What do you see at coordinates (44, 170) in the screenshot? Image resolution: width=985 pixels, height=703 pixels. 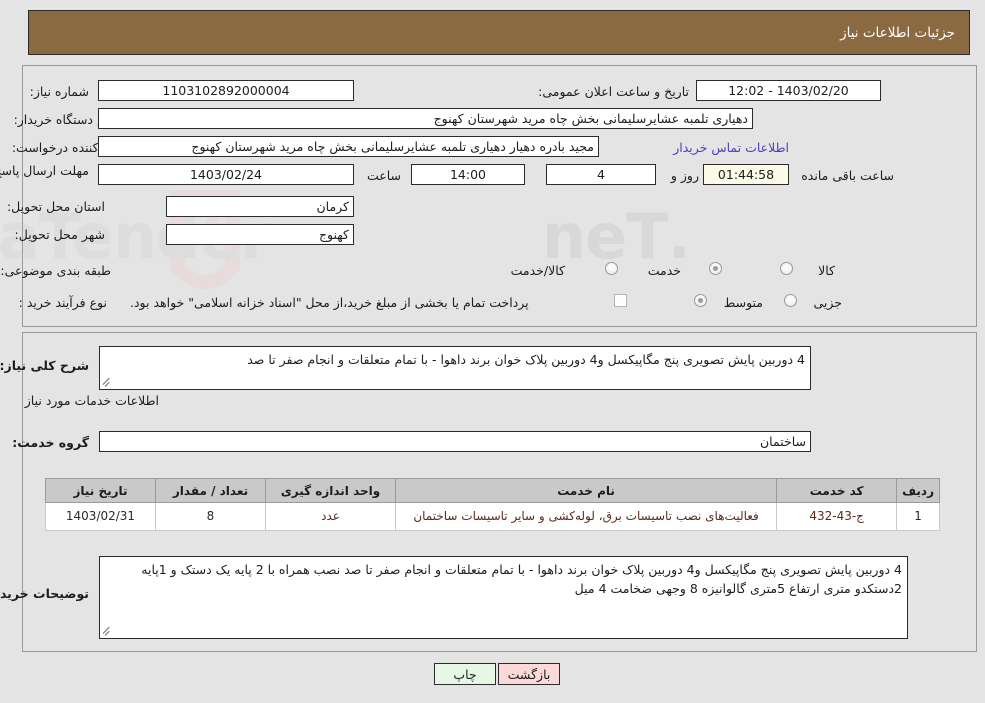 I see `deadline-label: مهلت ارسال پاسخ: تا تاریخ:` at bounding box center [44, 170].